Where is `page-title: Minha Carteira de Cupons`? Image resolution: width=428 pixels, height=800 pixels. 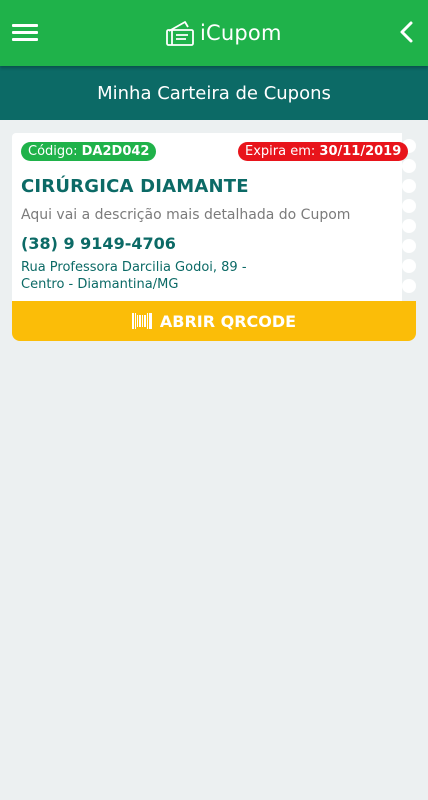 page-title: Minha Carteira de Cupons is located at coordinates (214, 93).